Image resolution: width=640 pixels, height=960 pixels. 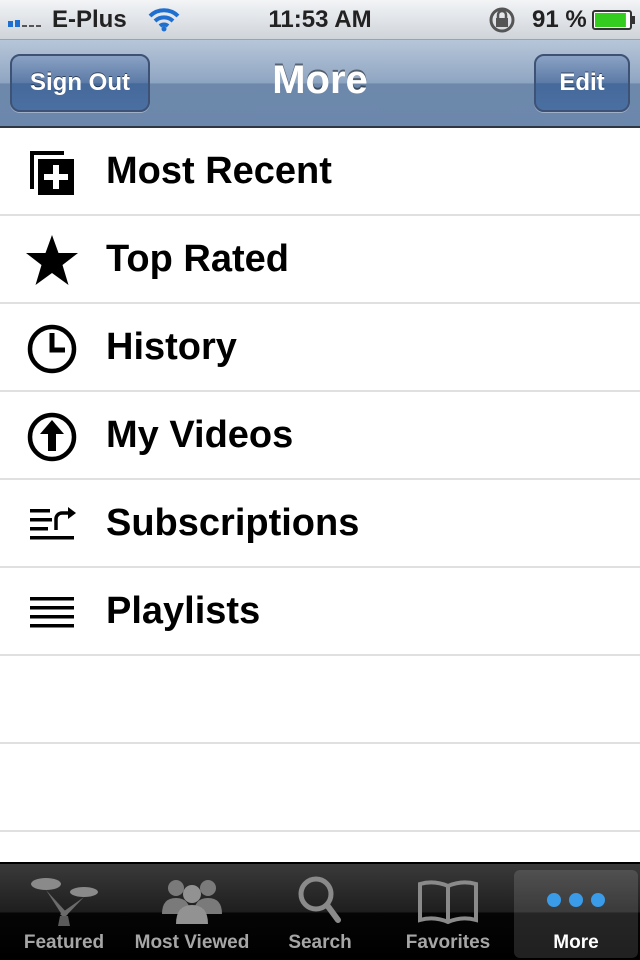 I want to click on menu-item-history: History, so click(x=320, y=348).